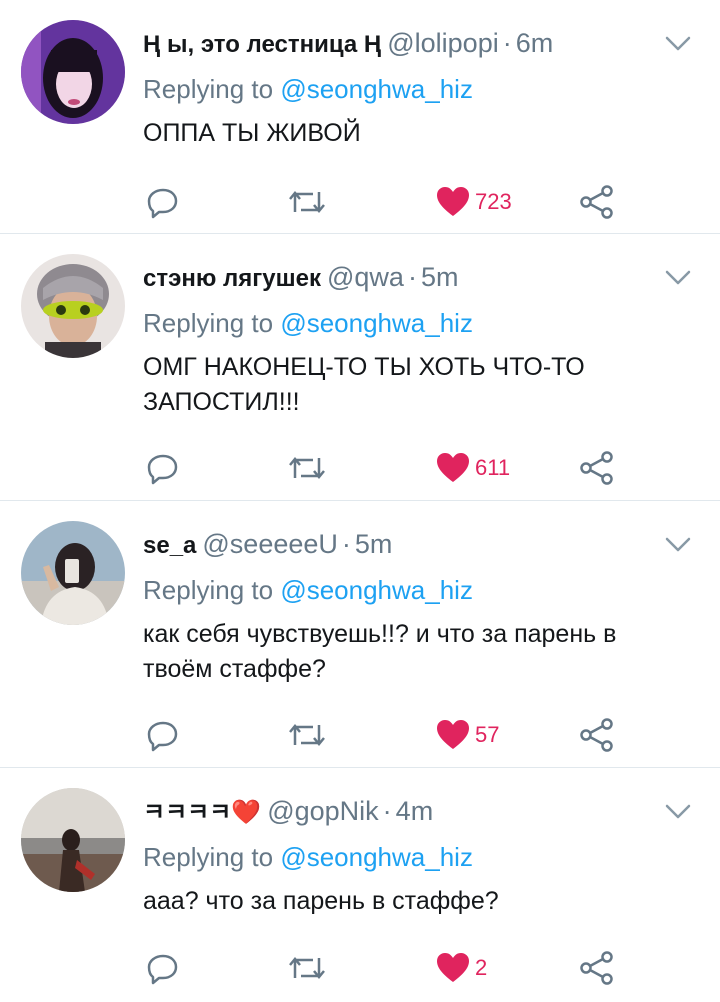  I want to click on tweet-text: ОППА ТЫ ЖИВОЙ, so click(252, 133).